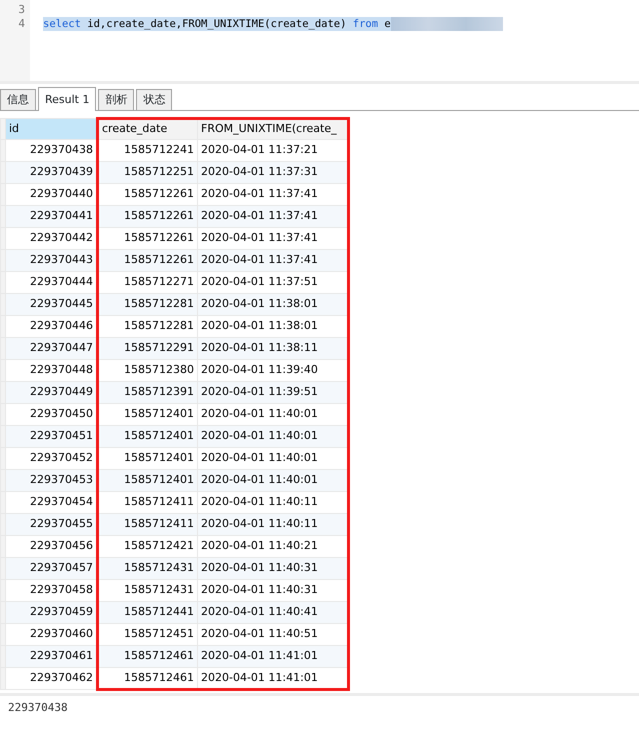 Image resolution: width=639 pixels, height=733 pixels. Describe the element at coordinates (273, 525) in the screenshot. I see `table-cell: 2020-04-01 11:40:11` at that location.